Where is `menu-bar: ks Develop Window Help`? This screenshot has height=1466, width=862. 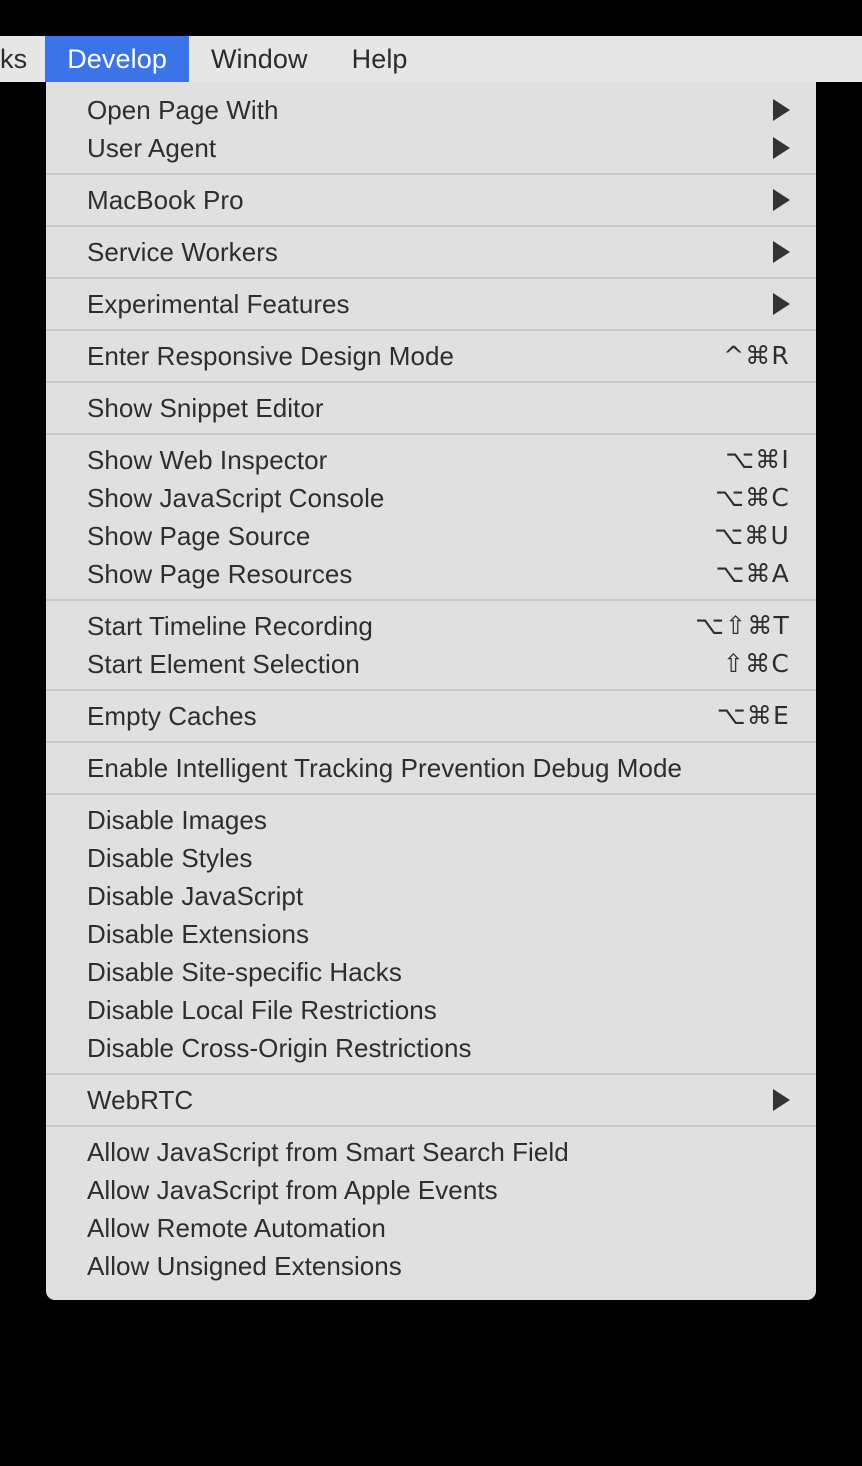 menu-bar: ks Develop Window Help is located at coordinates (431, 59).